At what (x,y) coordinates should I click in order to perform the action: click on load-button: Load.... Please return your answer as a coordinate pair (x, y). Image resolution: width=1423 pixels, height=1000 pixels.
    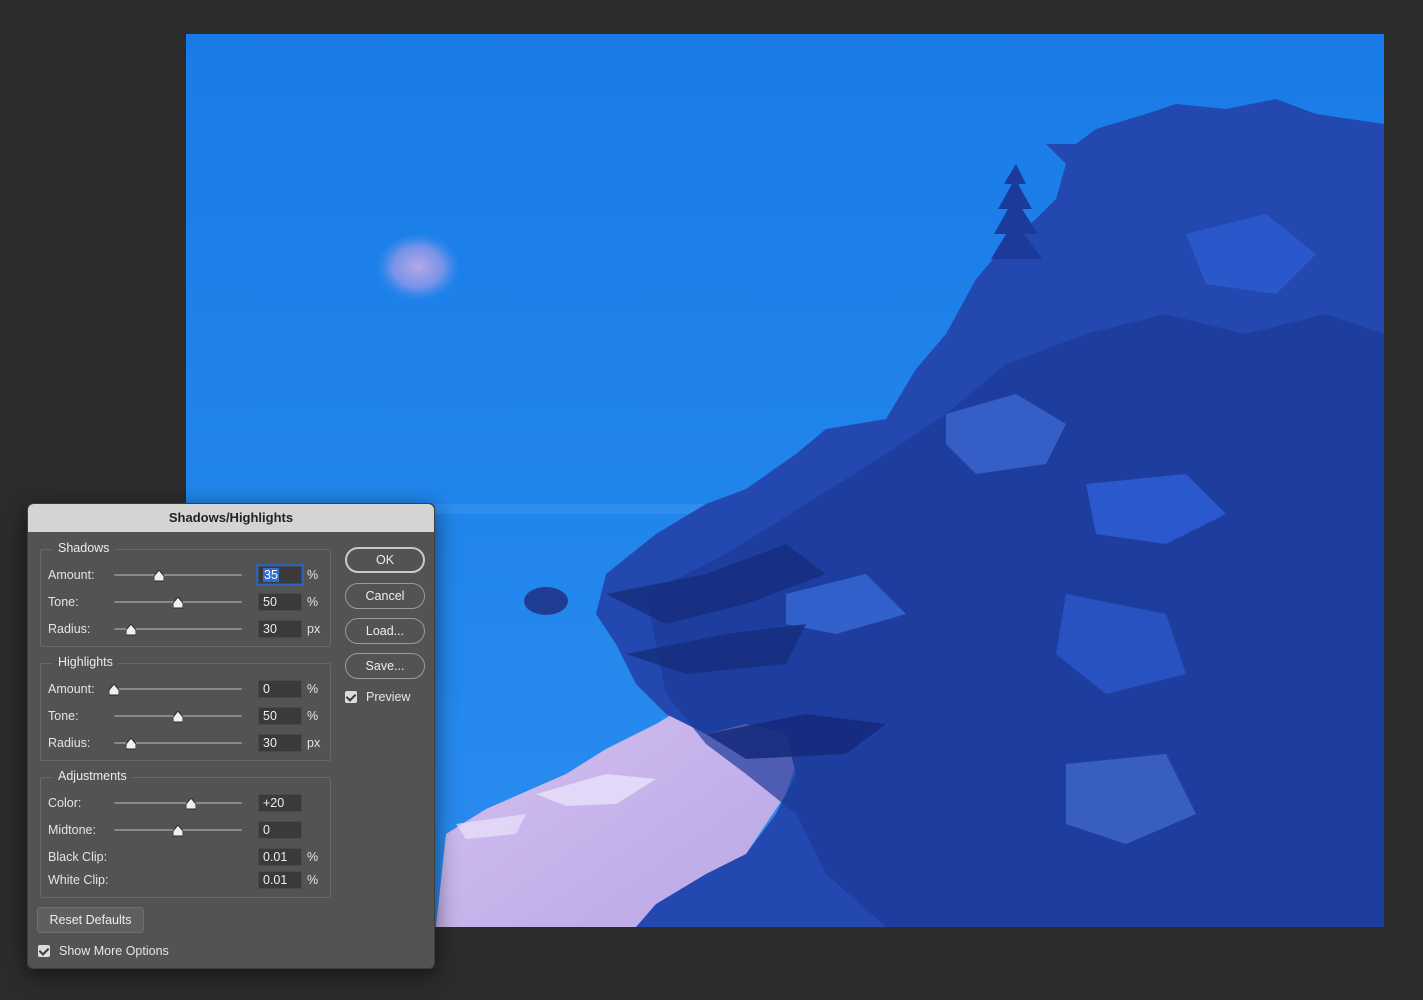
    Looking at the image, I should click on (385, 631).